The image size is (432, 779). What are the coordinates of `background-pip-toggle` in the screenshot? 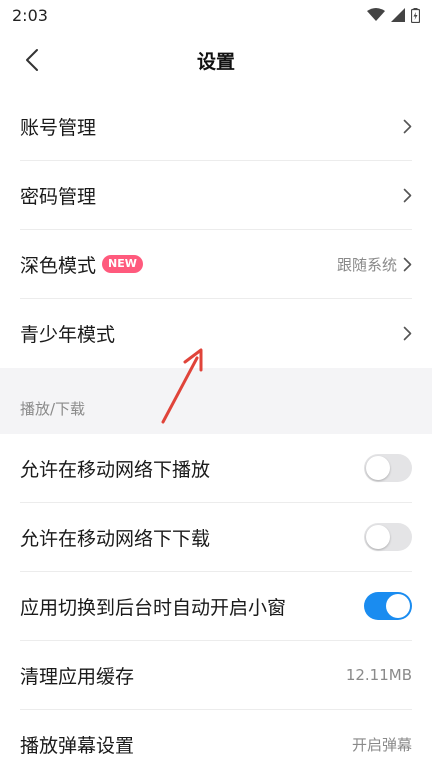 It's located at (388, 606).